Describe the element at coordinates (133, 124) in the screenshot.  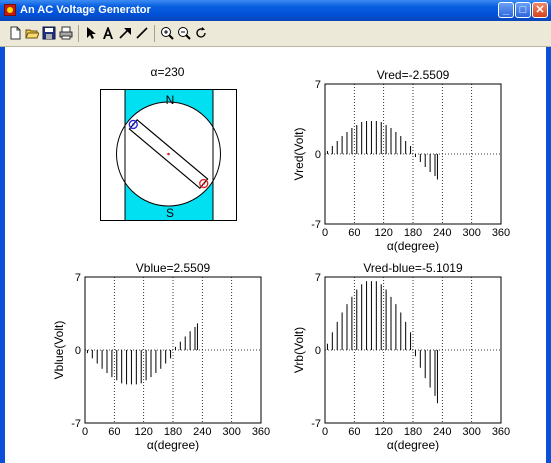
I see `blue-terminal-dot` at that location.